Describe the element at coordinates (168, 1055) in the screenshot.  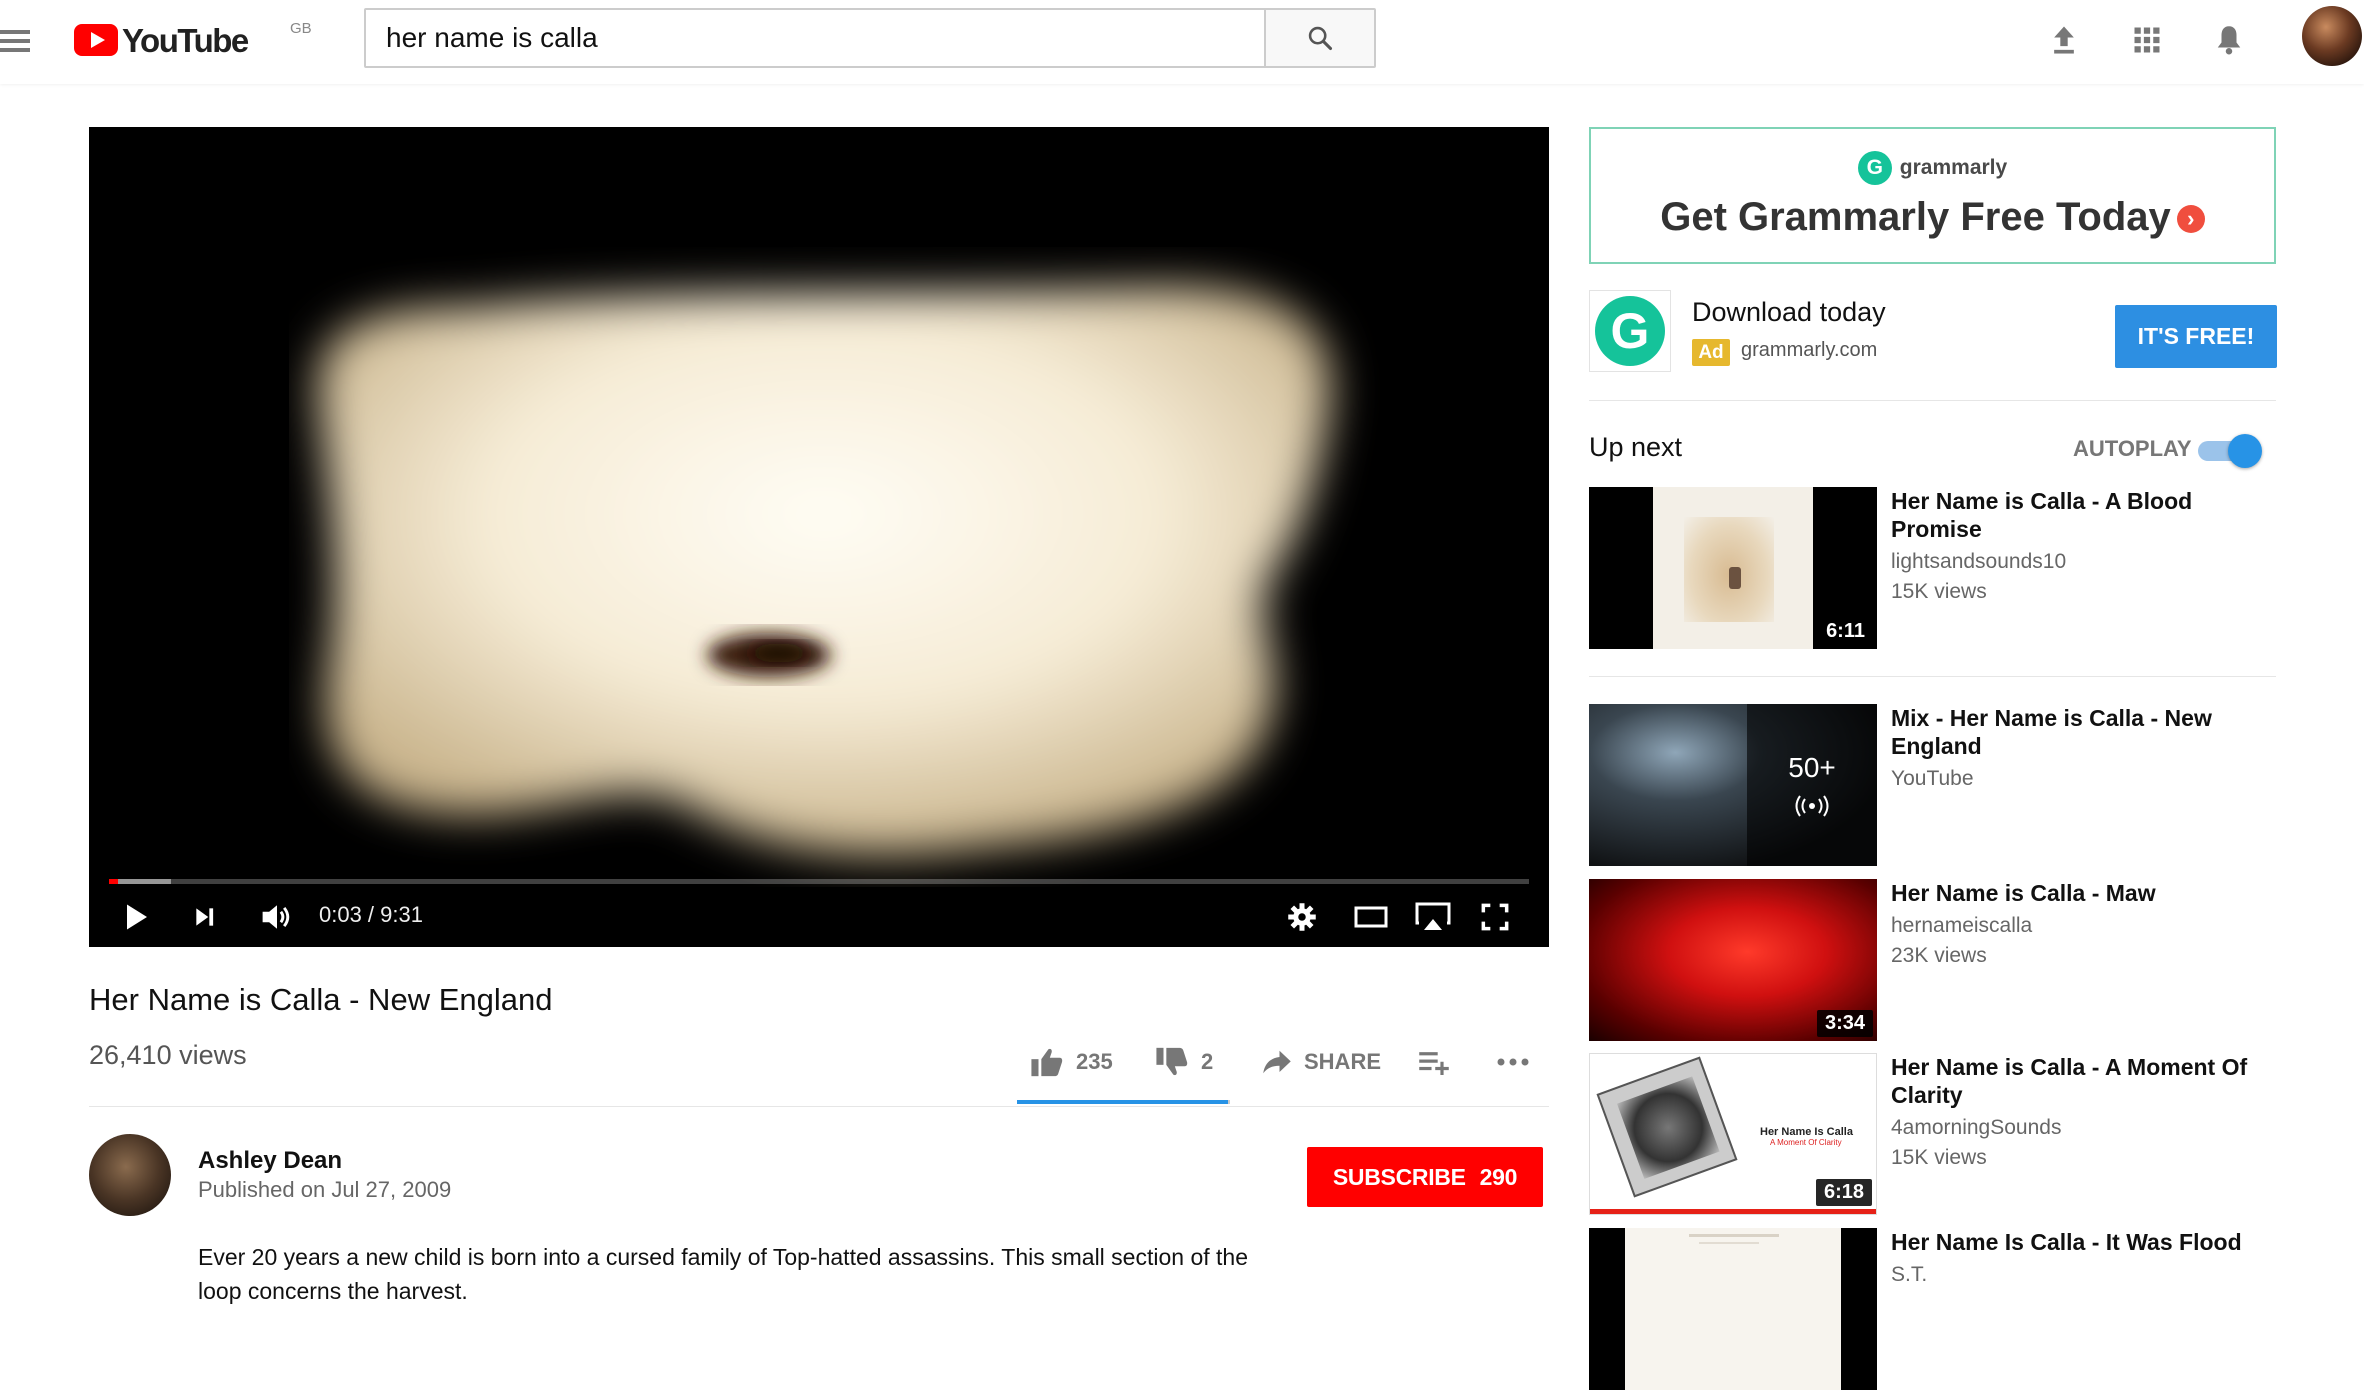
I see `view-count: 26,410 views` at that location.